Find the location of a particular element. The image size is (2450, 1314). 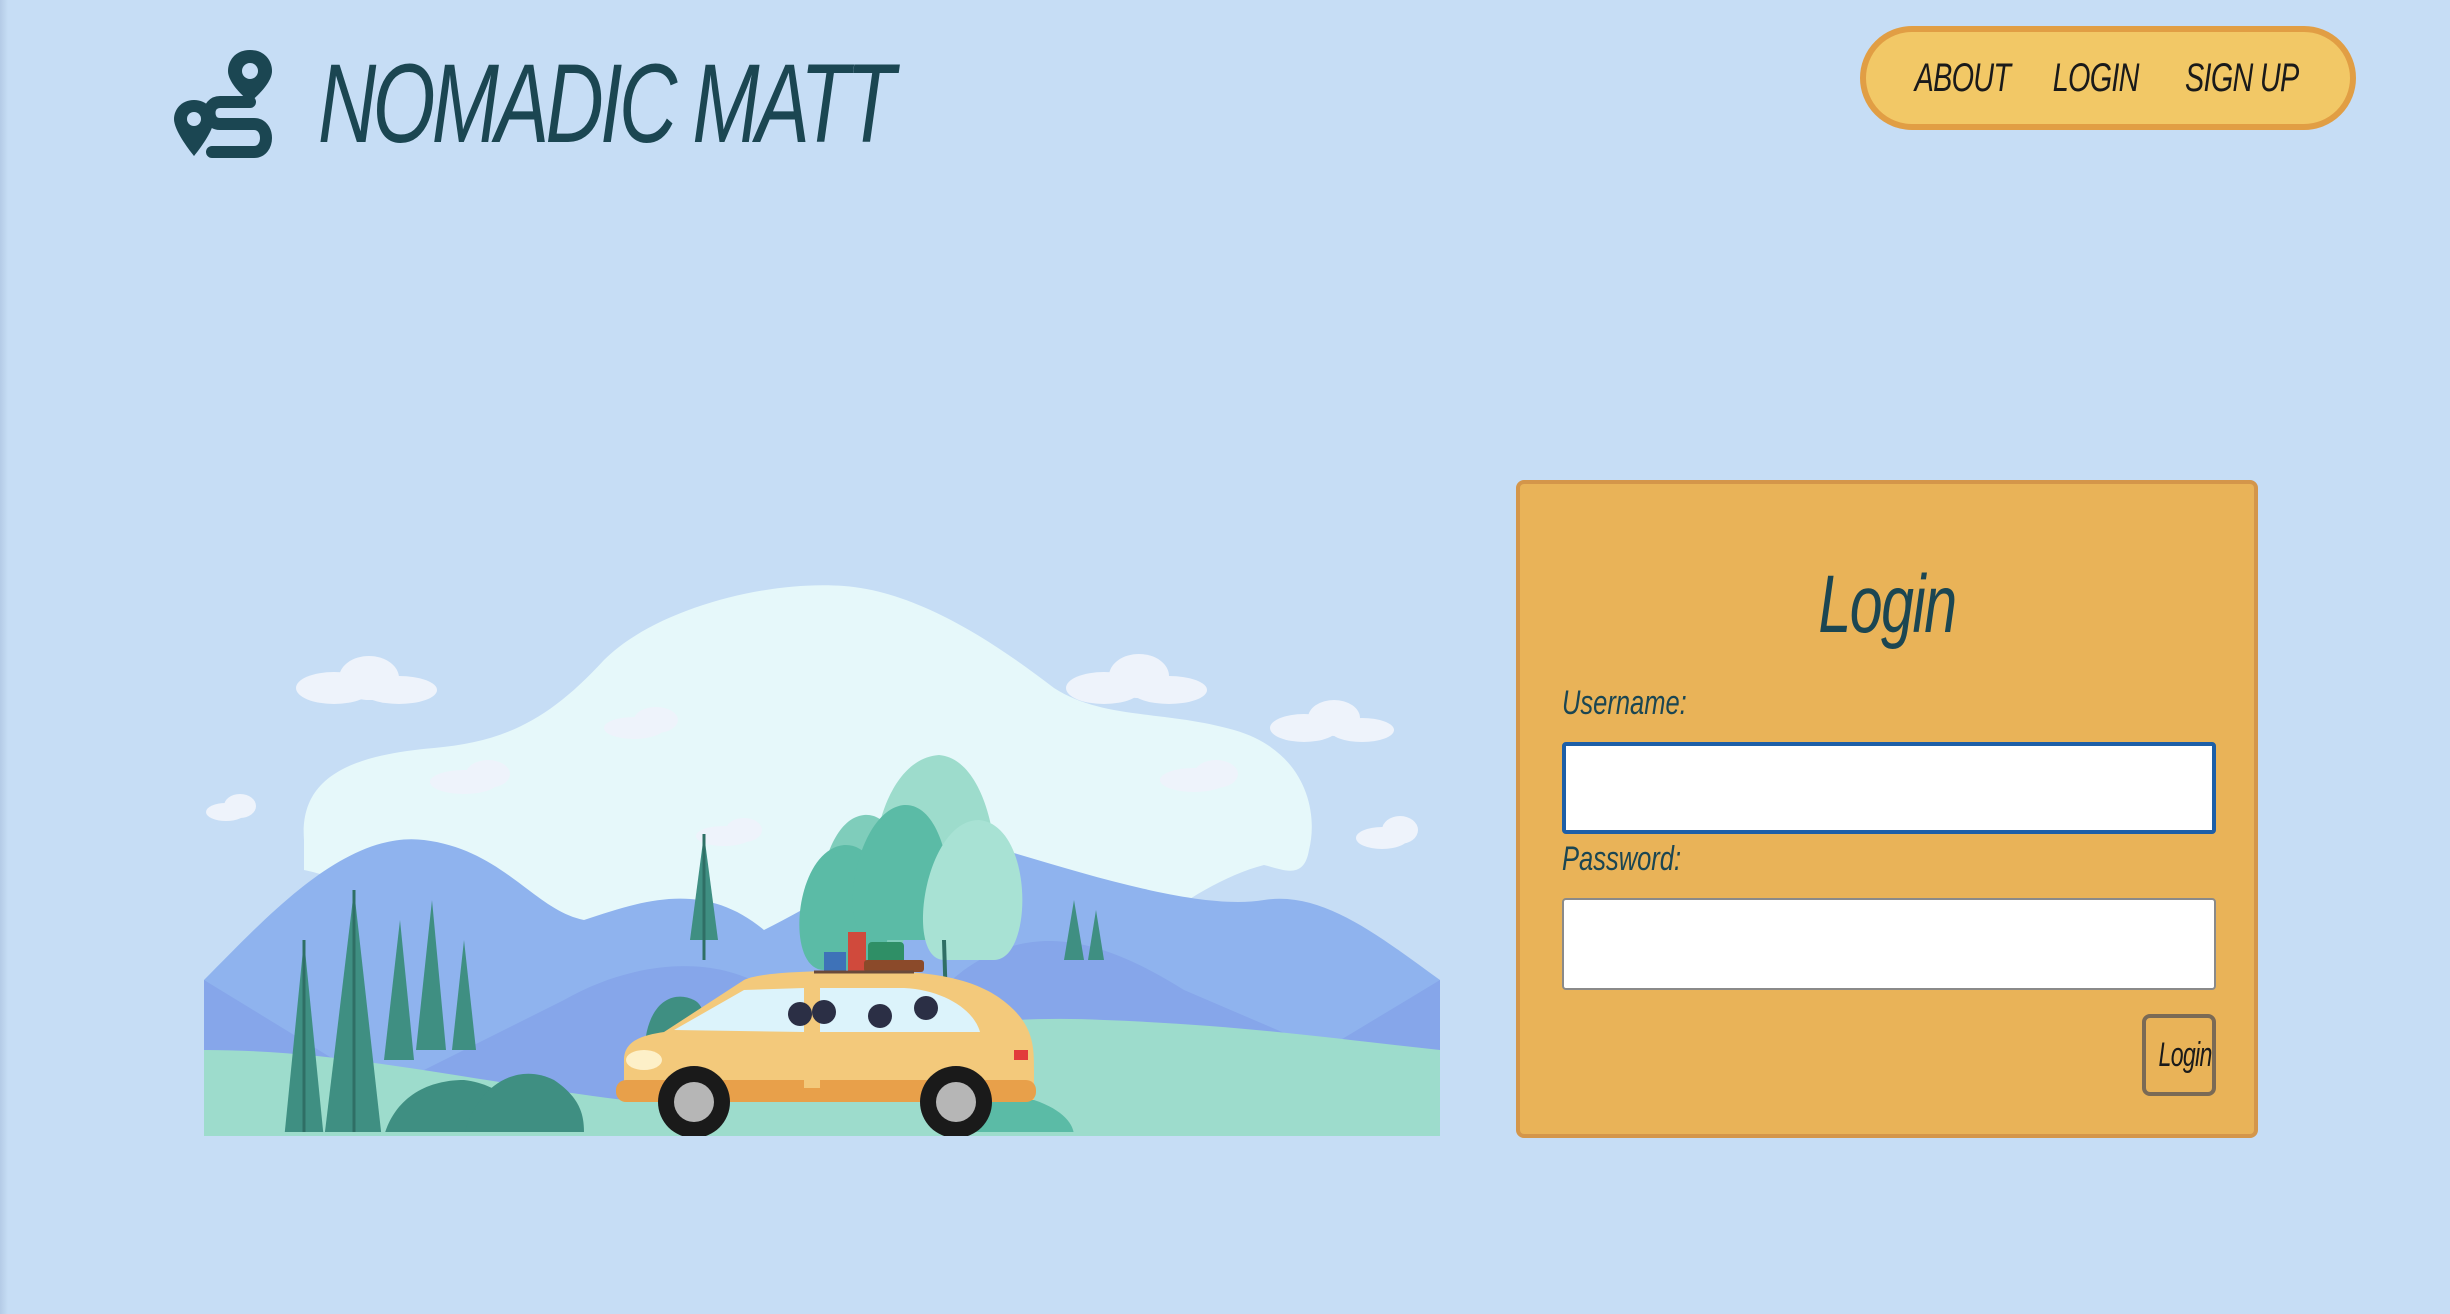

nav-login-link: LOGIN is located at coordinates (2096, 78).